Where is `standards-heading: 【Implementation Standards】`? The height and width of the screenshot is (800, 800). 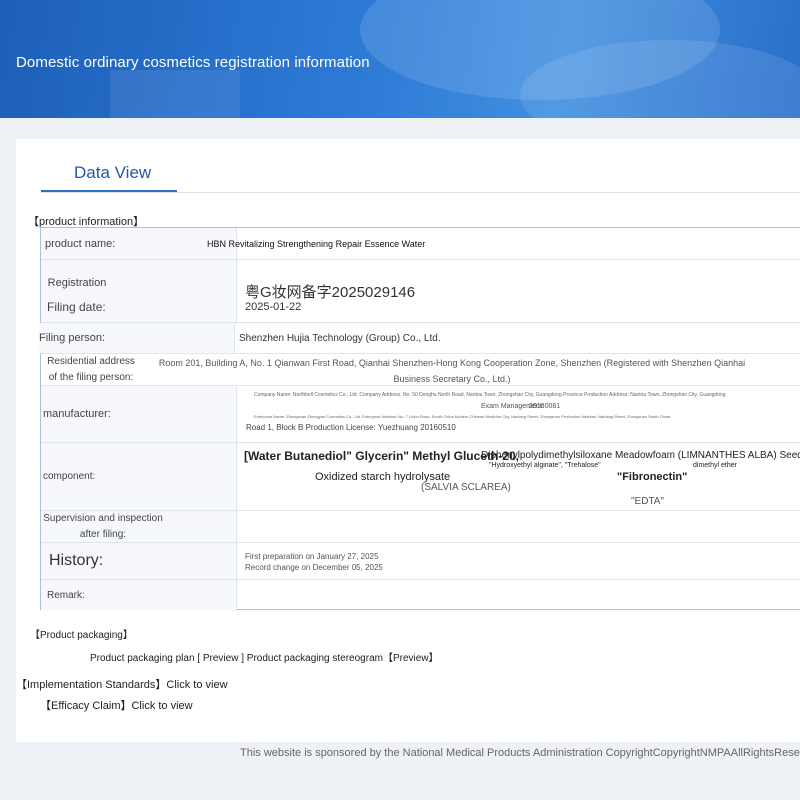 standards-heading: 【Implementation Standards】 is located at coordinates (91, 685).